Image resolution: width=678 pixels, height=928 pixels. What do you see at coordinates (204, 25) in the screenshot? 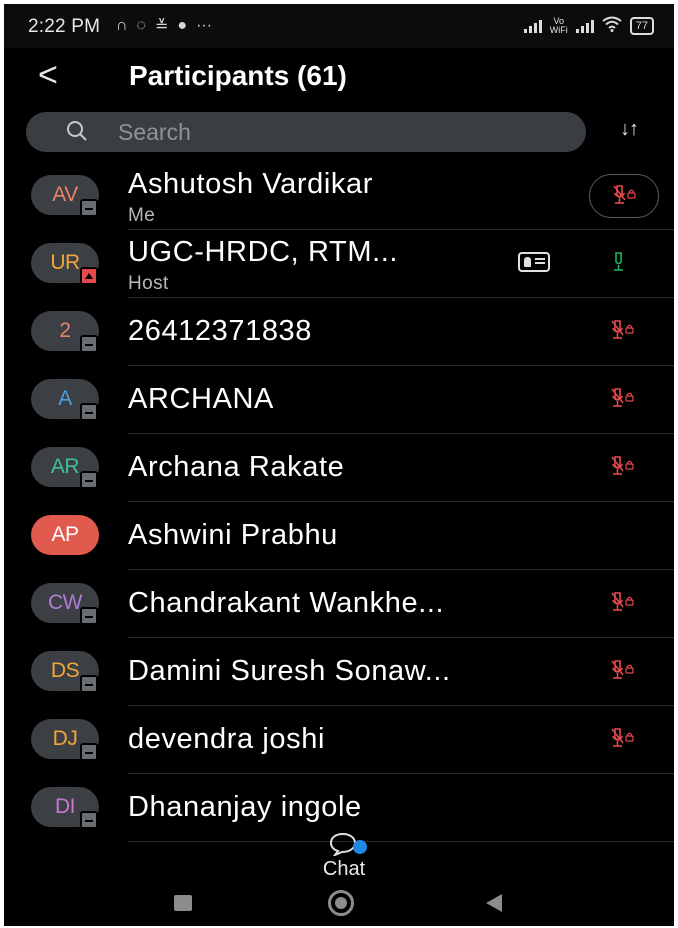
I see `more-dots-icon: ···` at bounding box center [204, 25].